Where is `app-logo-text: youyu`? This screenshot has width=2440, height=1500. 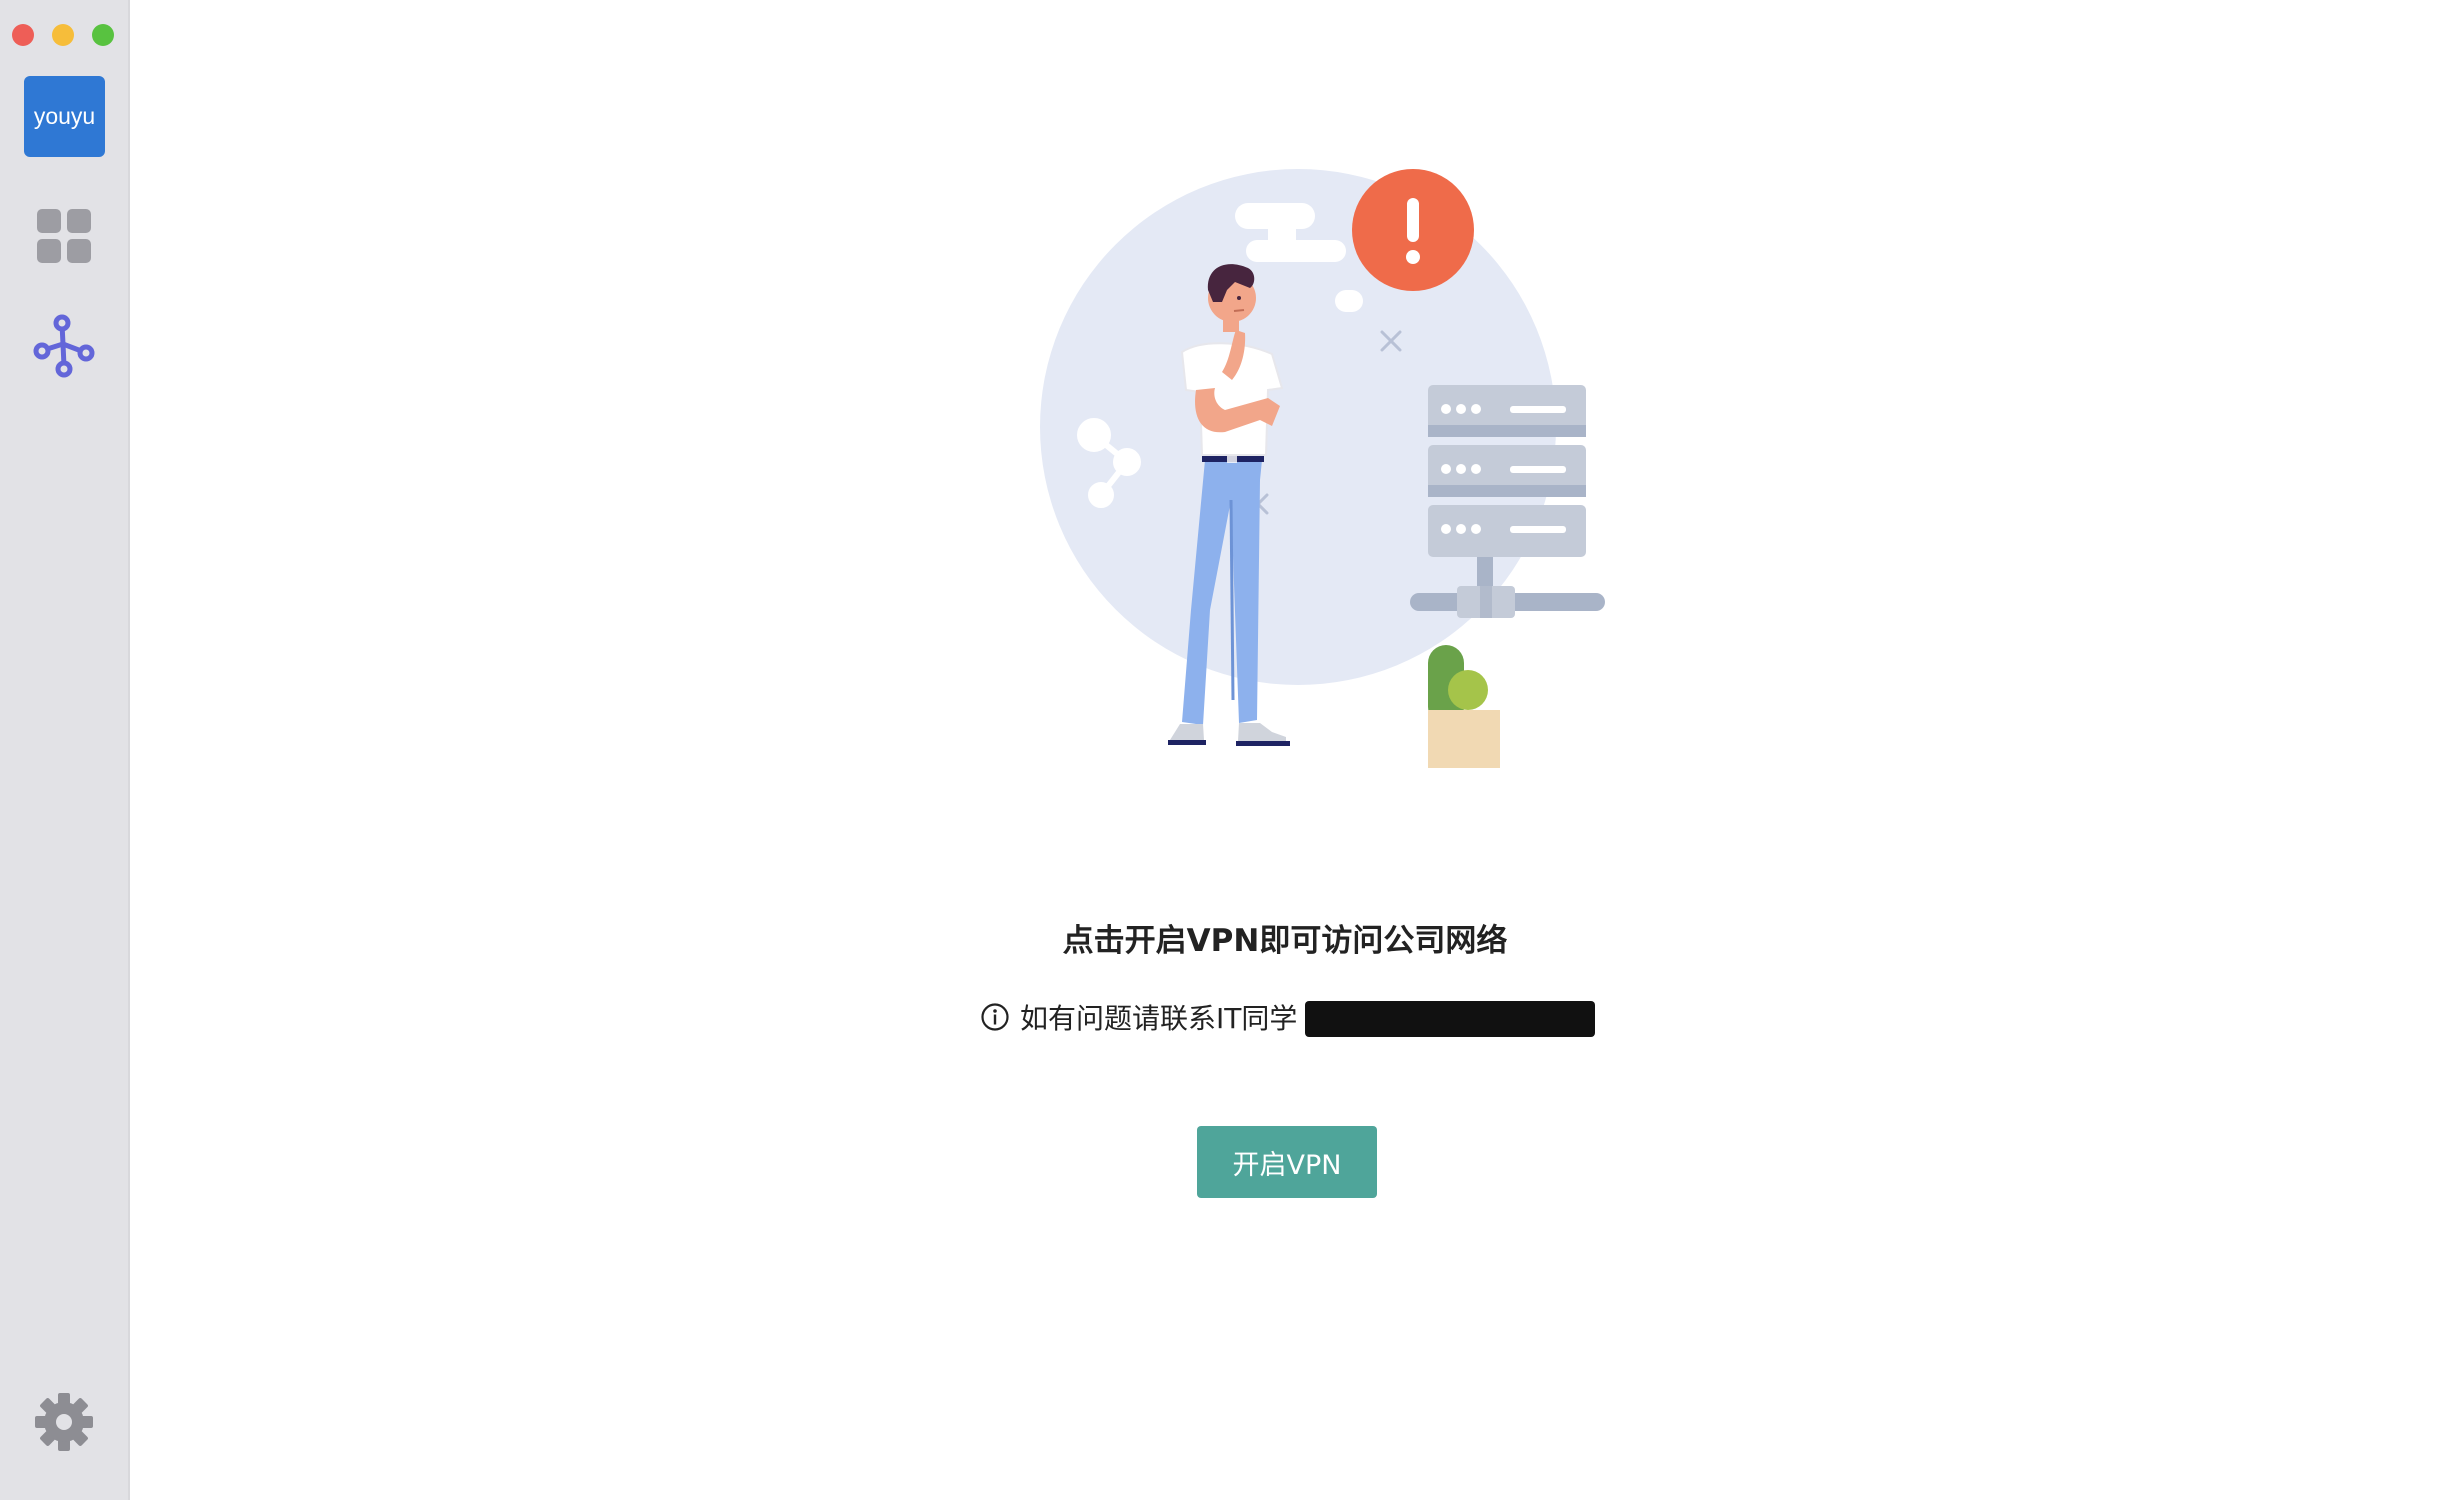
app-logo-text: youyu is located at coordinates (64, 116).